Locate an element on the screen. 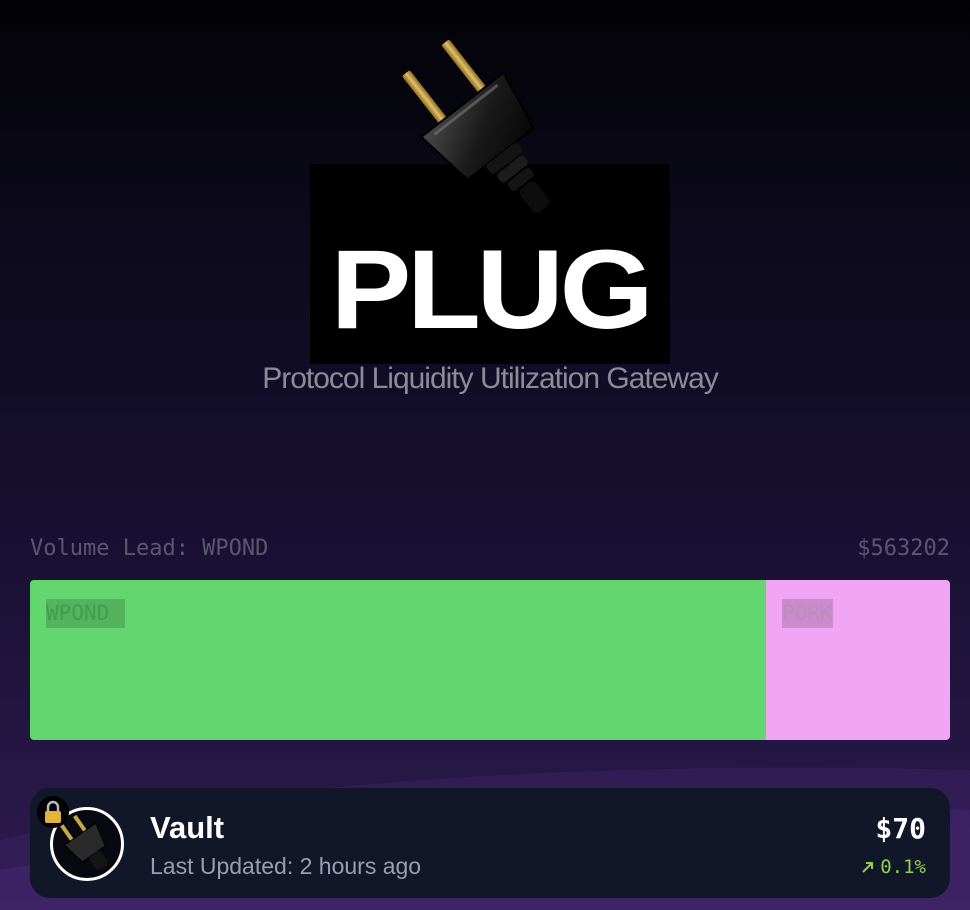  lock-icon is located at coordinates (53, 811).